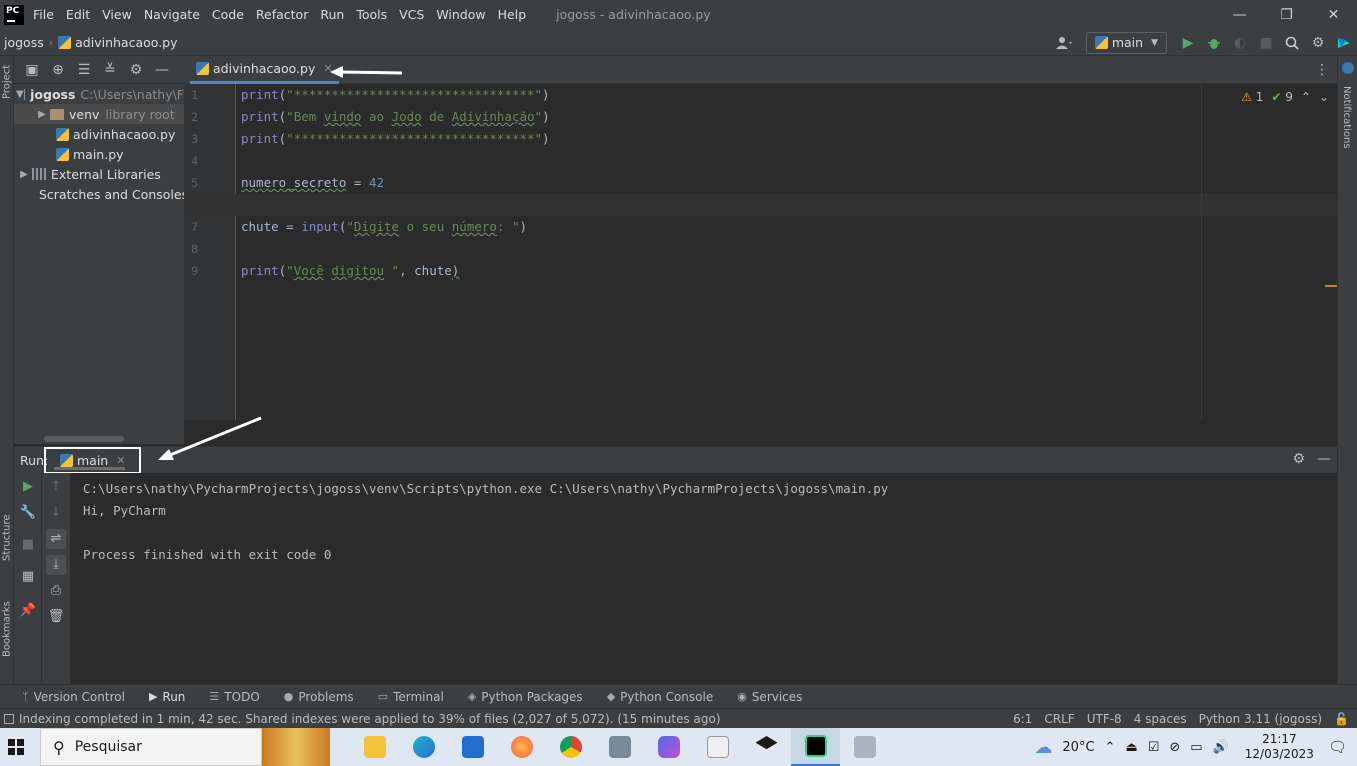 Image resolution: width=1357 pixels, height=766 pixels. What do you see at coordinates (1266, 43) in the screenshot?
I see `stop-button: ■` at bounding box center [1266, 43].